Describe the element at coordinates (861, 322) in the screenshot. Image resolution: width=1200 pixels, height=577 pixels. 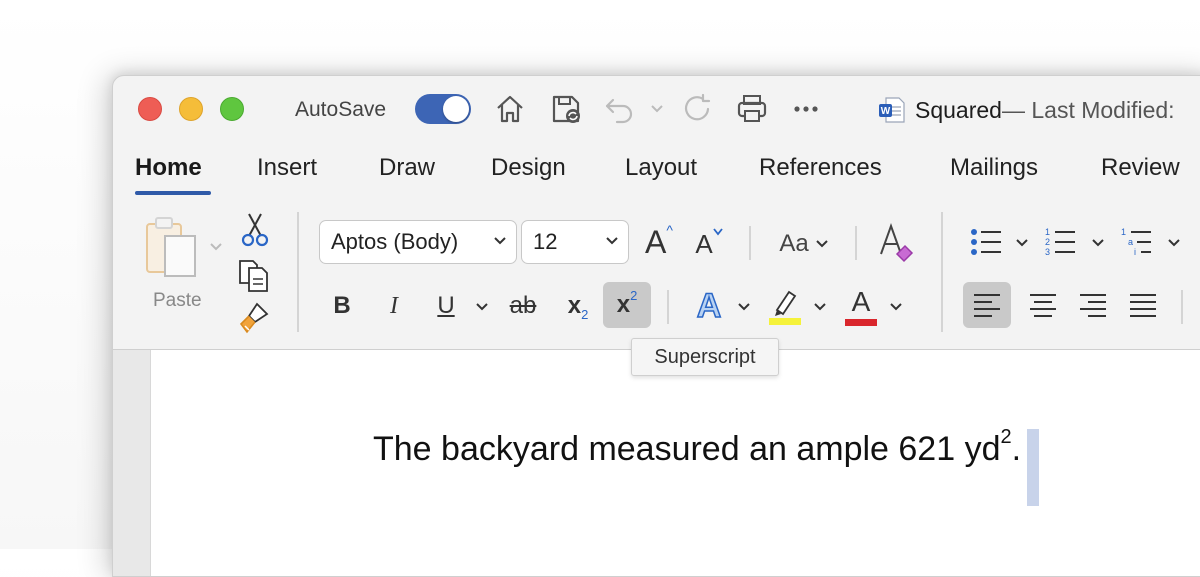
I see `font-color-swatch` at that location.